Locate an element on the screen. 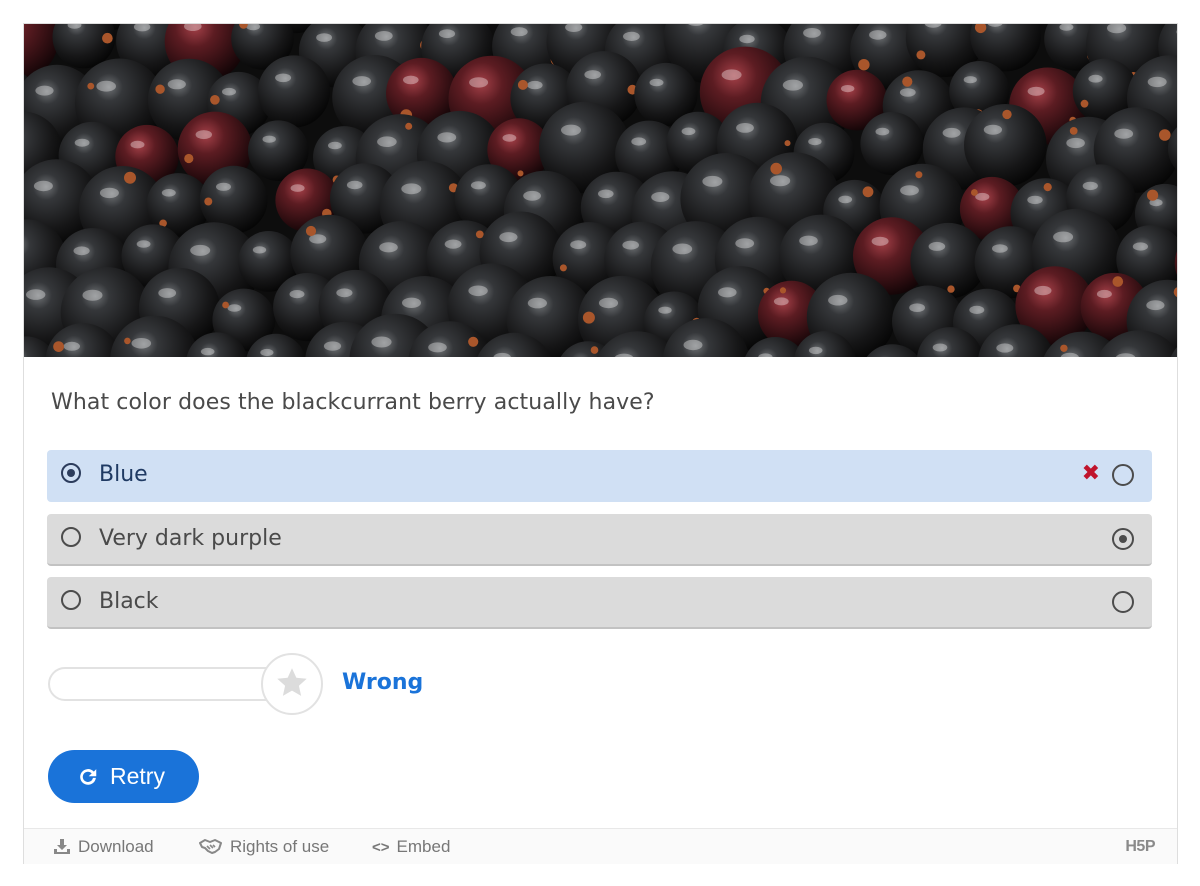  retry-label: Retry is located at coordinates (137, 776).